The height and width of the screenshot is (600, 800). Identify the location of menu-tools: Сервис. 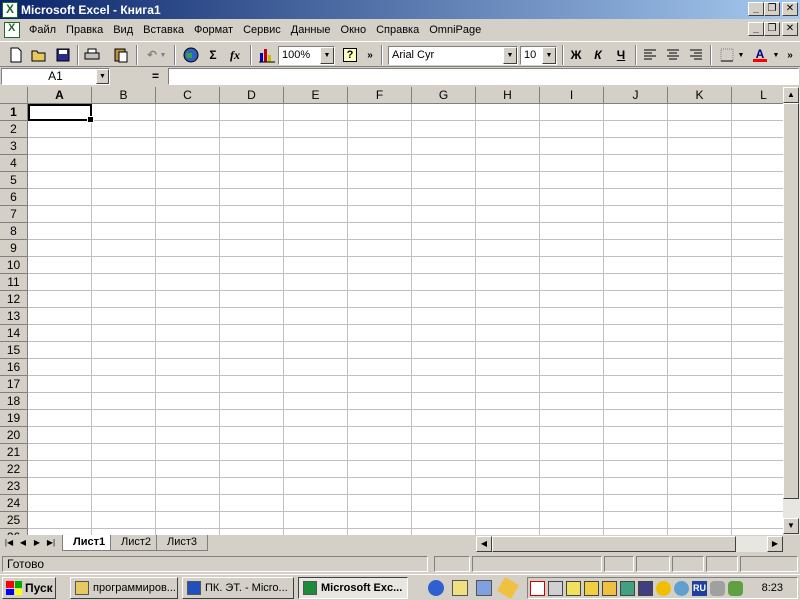
(262, 30).